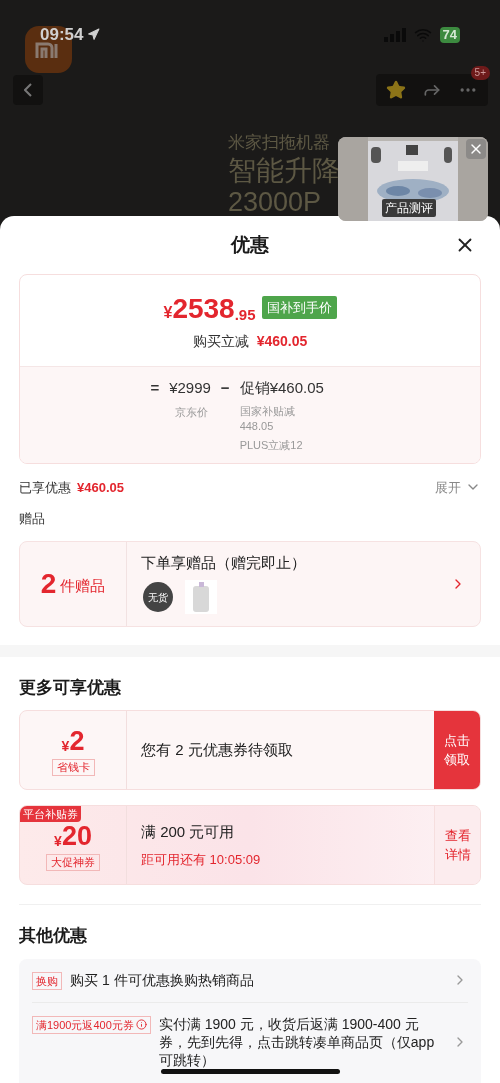 The image size is (500, 1083). Describe the element at coordinates (45, 487) in the screenshot. I see `enjoyed-label: 已享优惠` at that location.